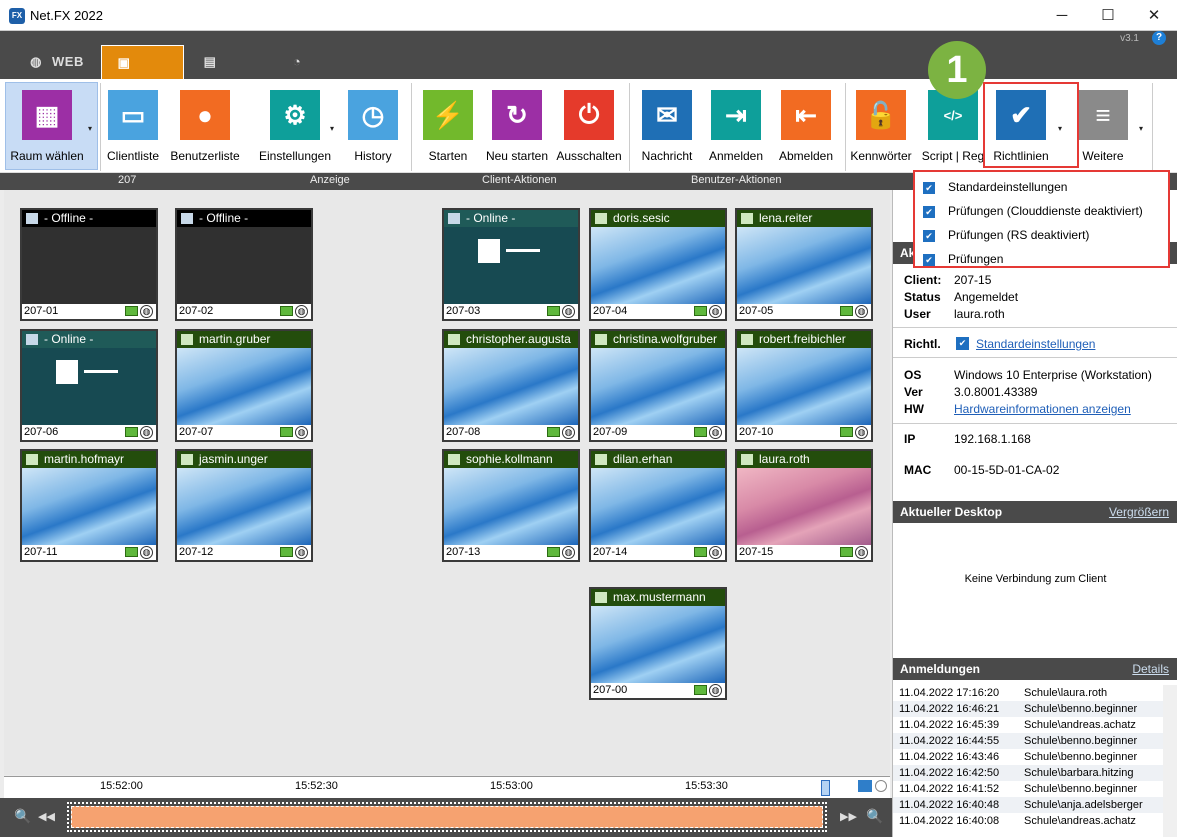 This screenshot has width=1177, height=837. What do you see at coordinates (1150, 669) in the screenshot?
I see `logins-details-link: Details` at bounding box center [1150, 669].